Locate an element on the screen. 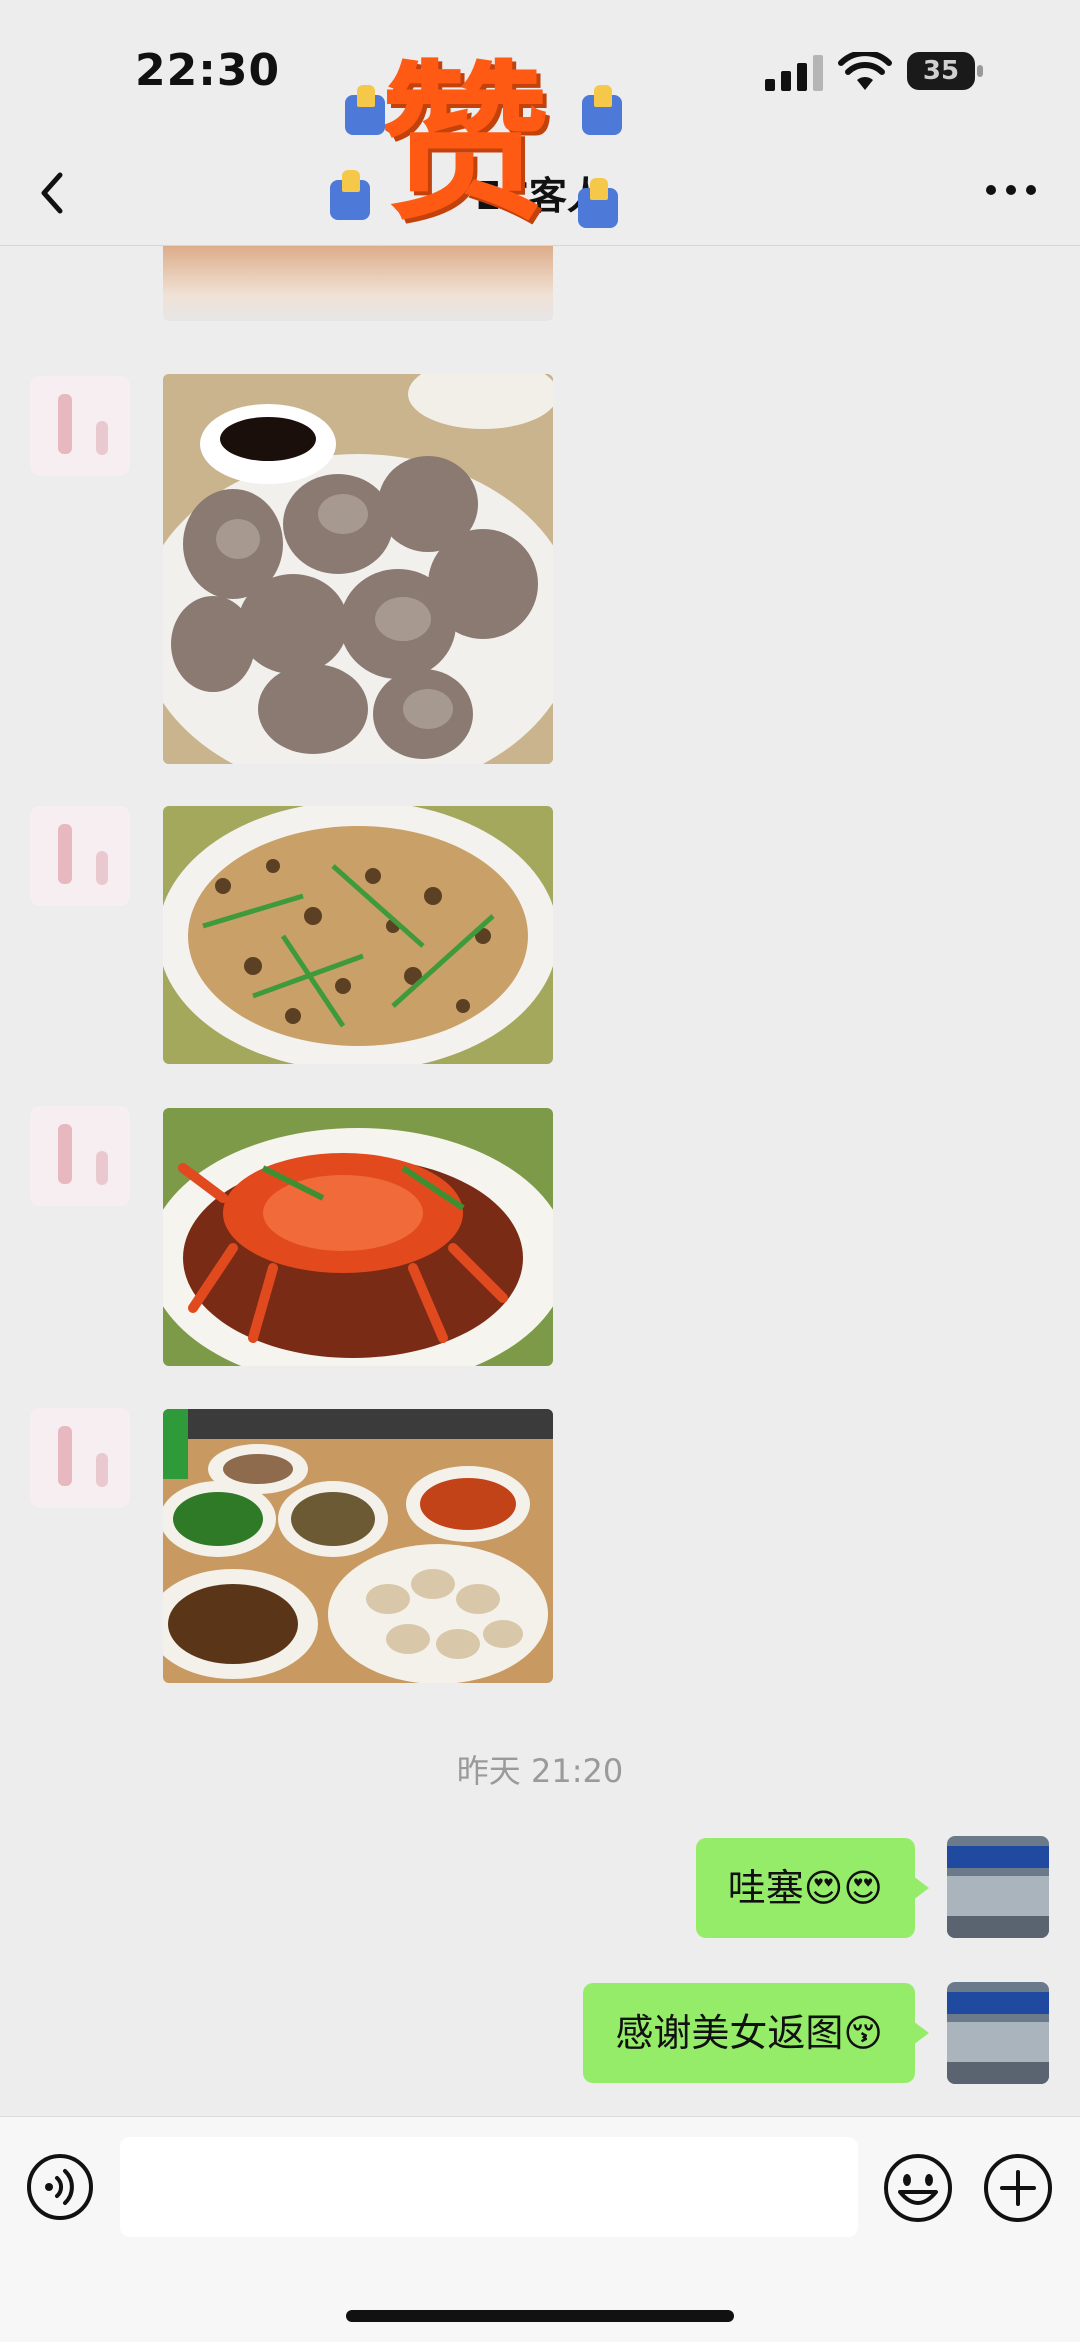 This screenshot has width=1080, height=2342. cellular-signal-icon is located at coordinates (794, 73).